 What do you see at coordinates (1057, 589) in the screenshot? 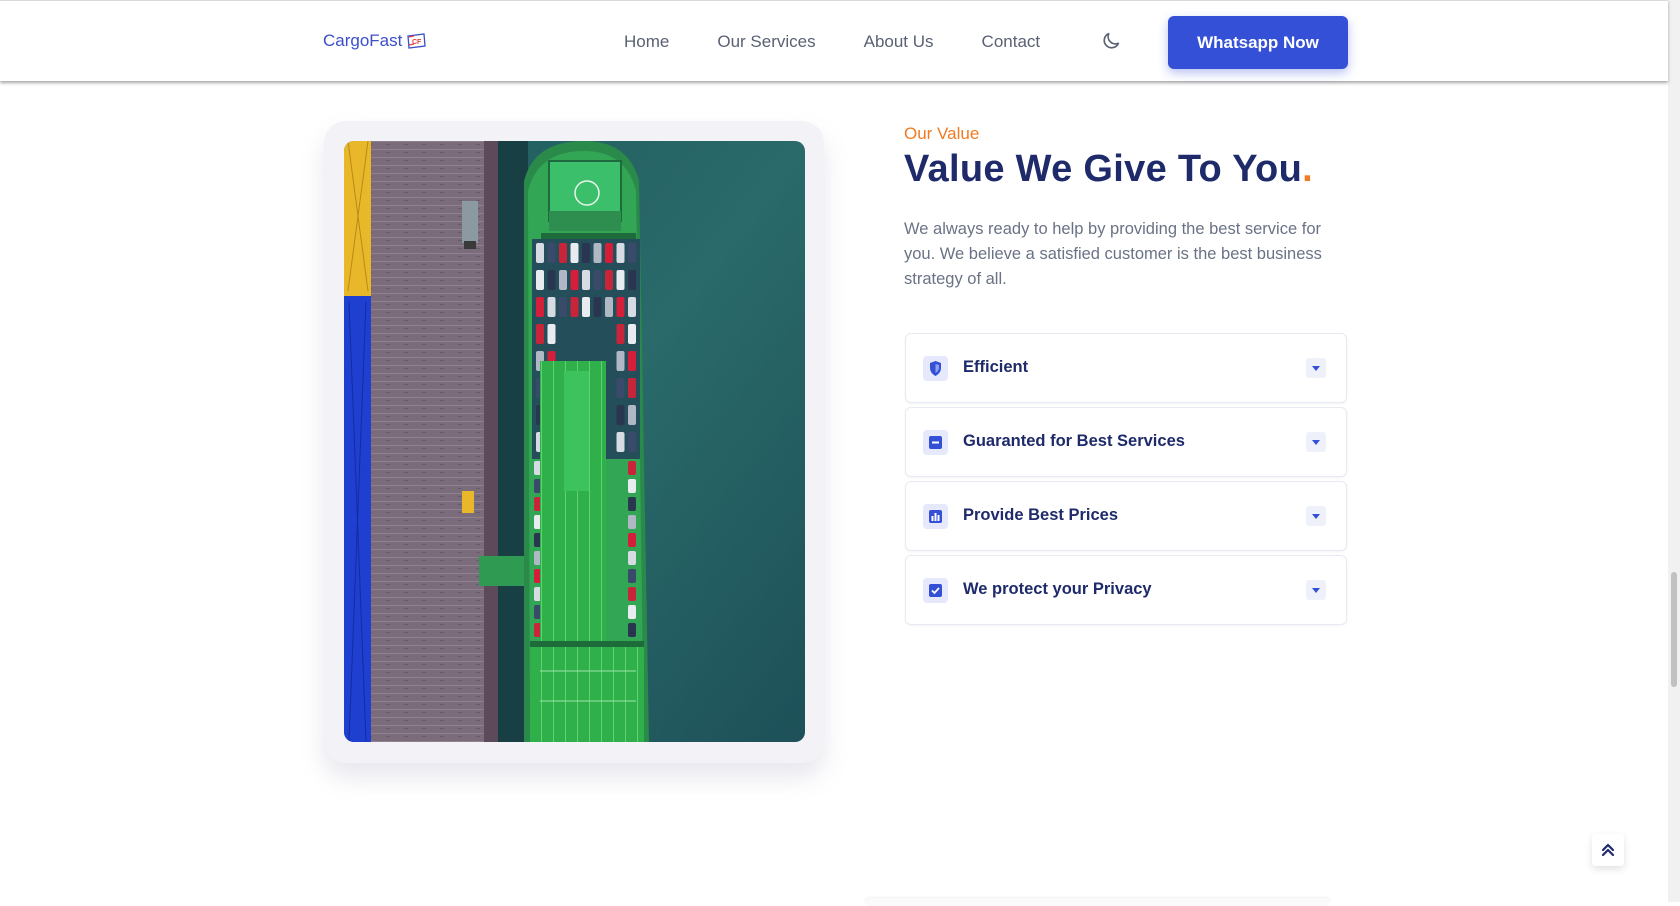
I see `accordion-label: We protect your Privacy` at bounding box center [1057, 589].